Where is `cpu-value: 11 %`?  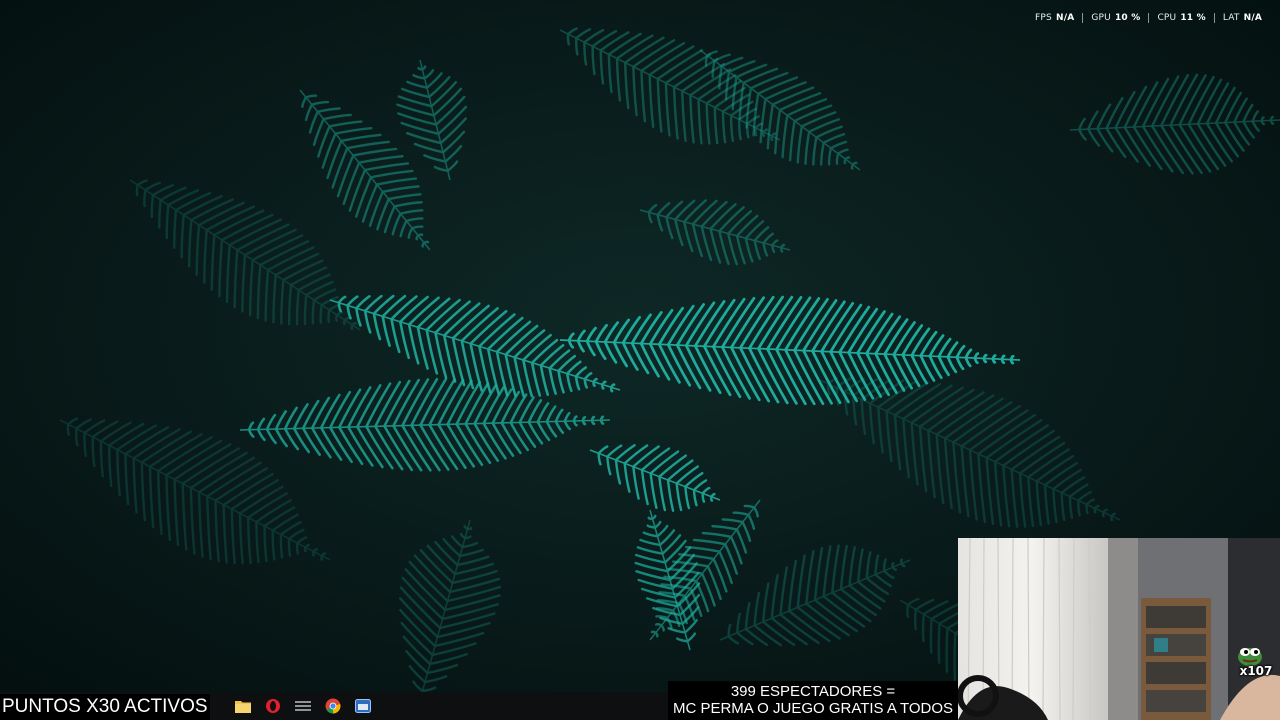
cpu-value: 11 % is located at coordinates (1193, 18).